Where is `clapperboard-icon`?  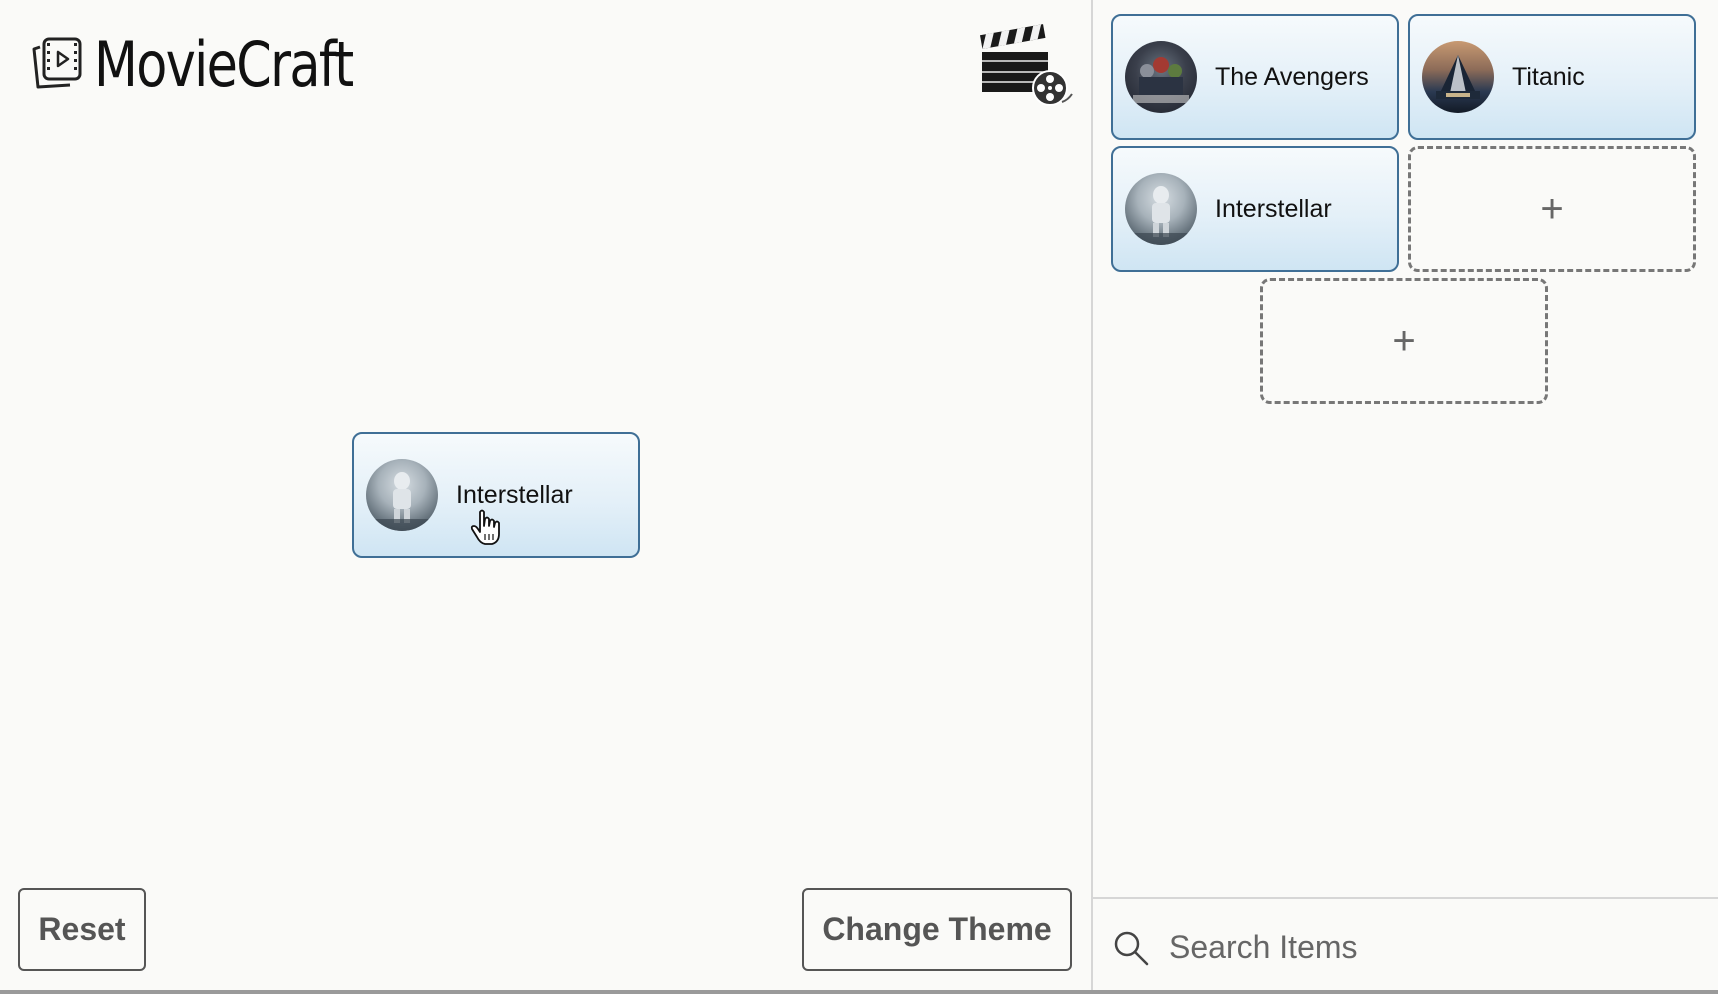
clapperboard-icon is located at coordinates (1026, 65).